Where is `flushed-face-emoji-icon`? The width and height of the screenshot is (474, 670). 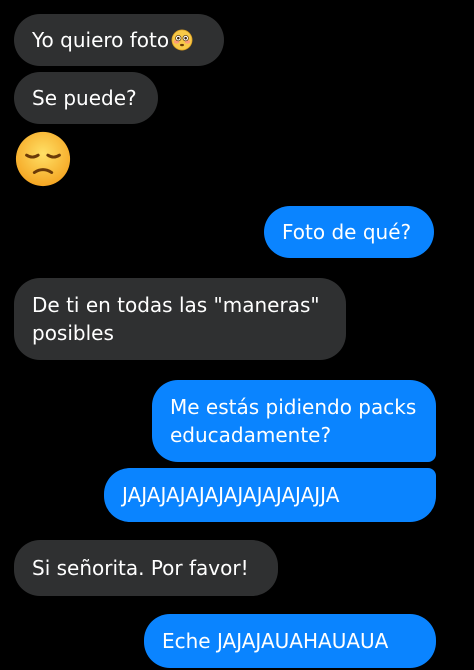 flushed-face-emoji-icon is located at coordinates (182, 40).